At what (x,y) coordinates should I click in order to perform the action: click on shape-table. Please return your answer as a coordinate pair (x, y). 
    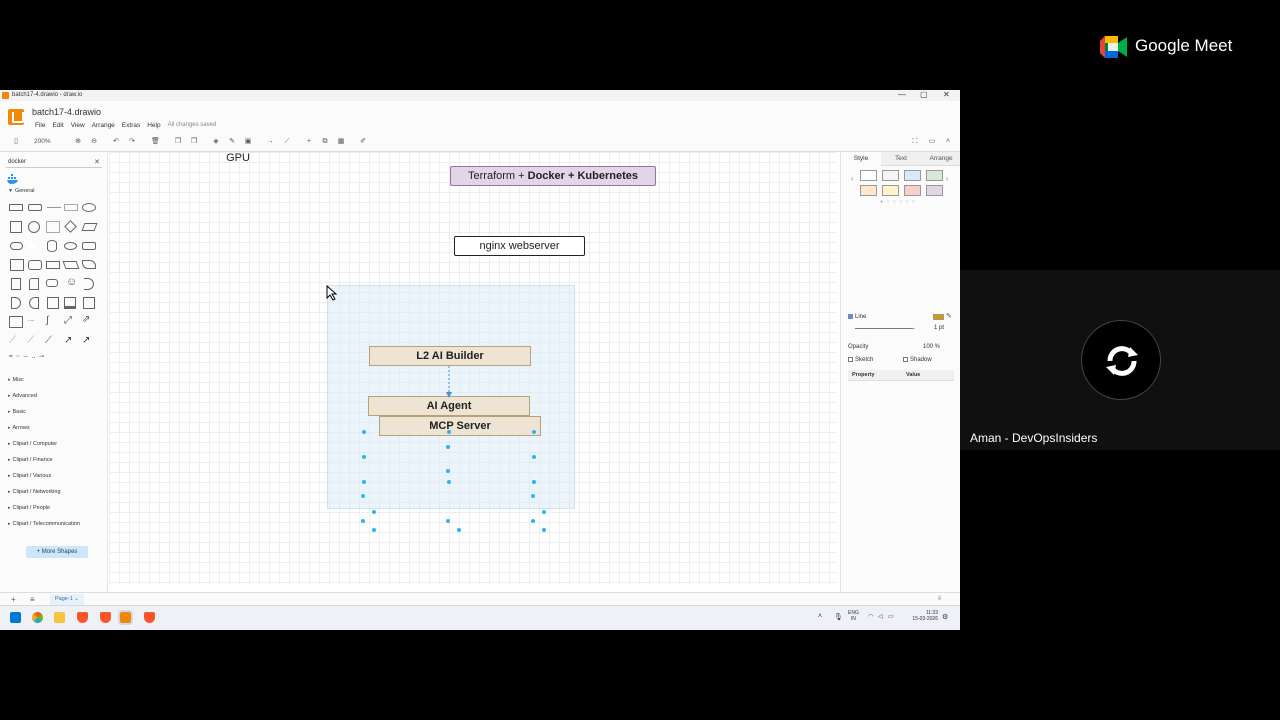
    Looking at the image, I should click on (16, 322).